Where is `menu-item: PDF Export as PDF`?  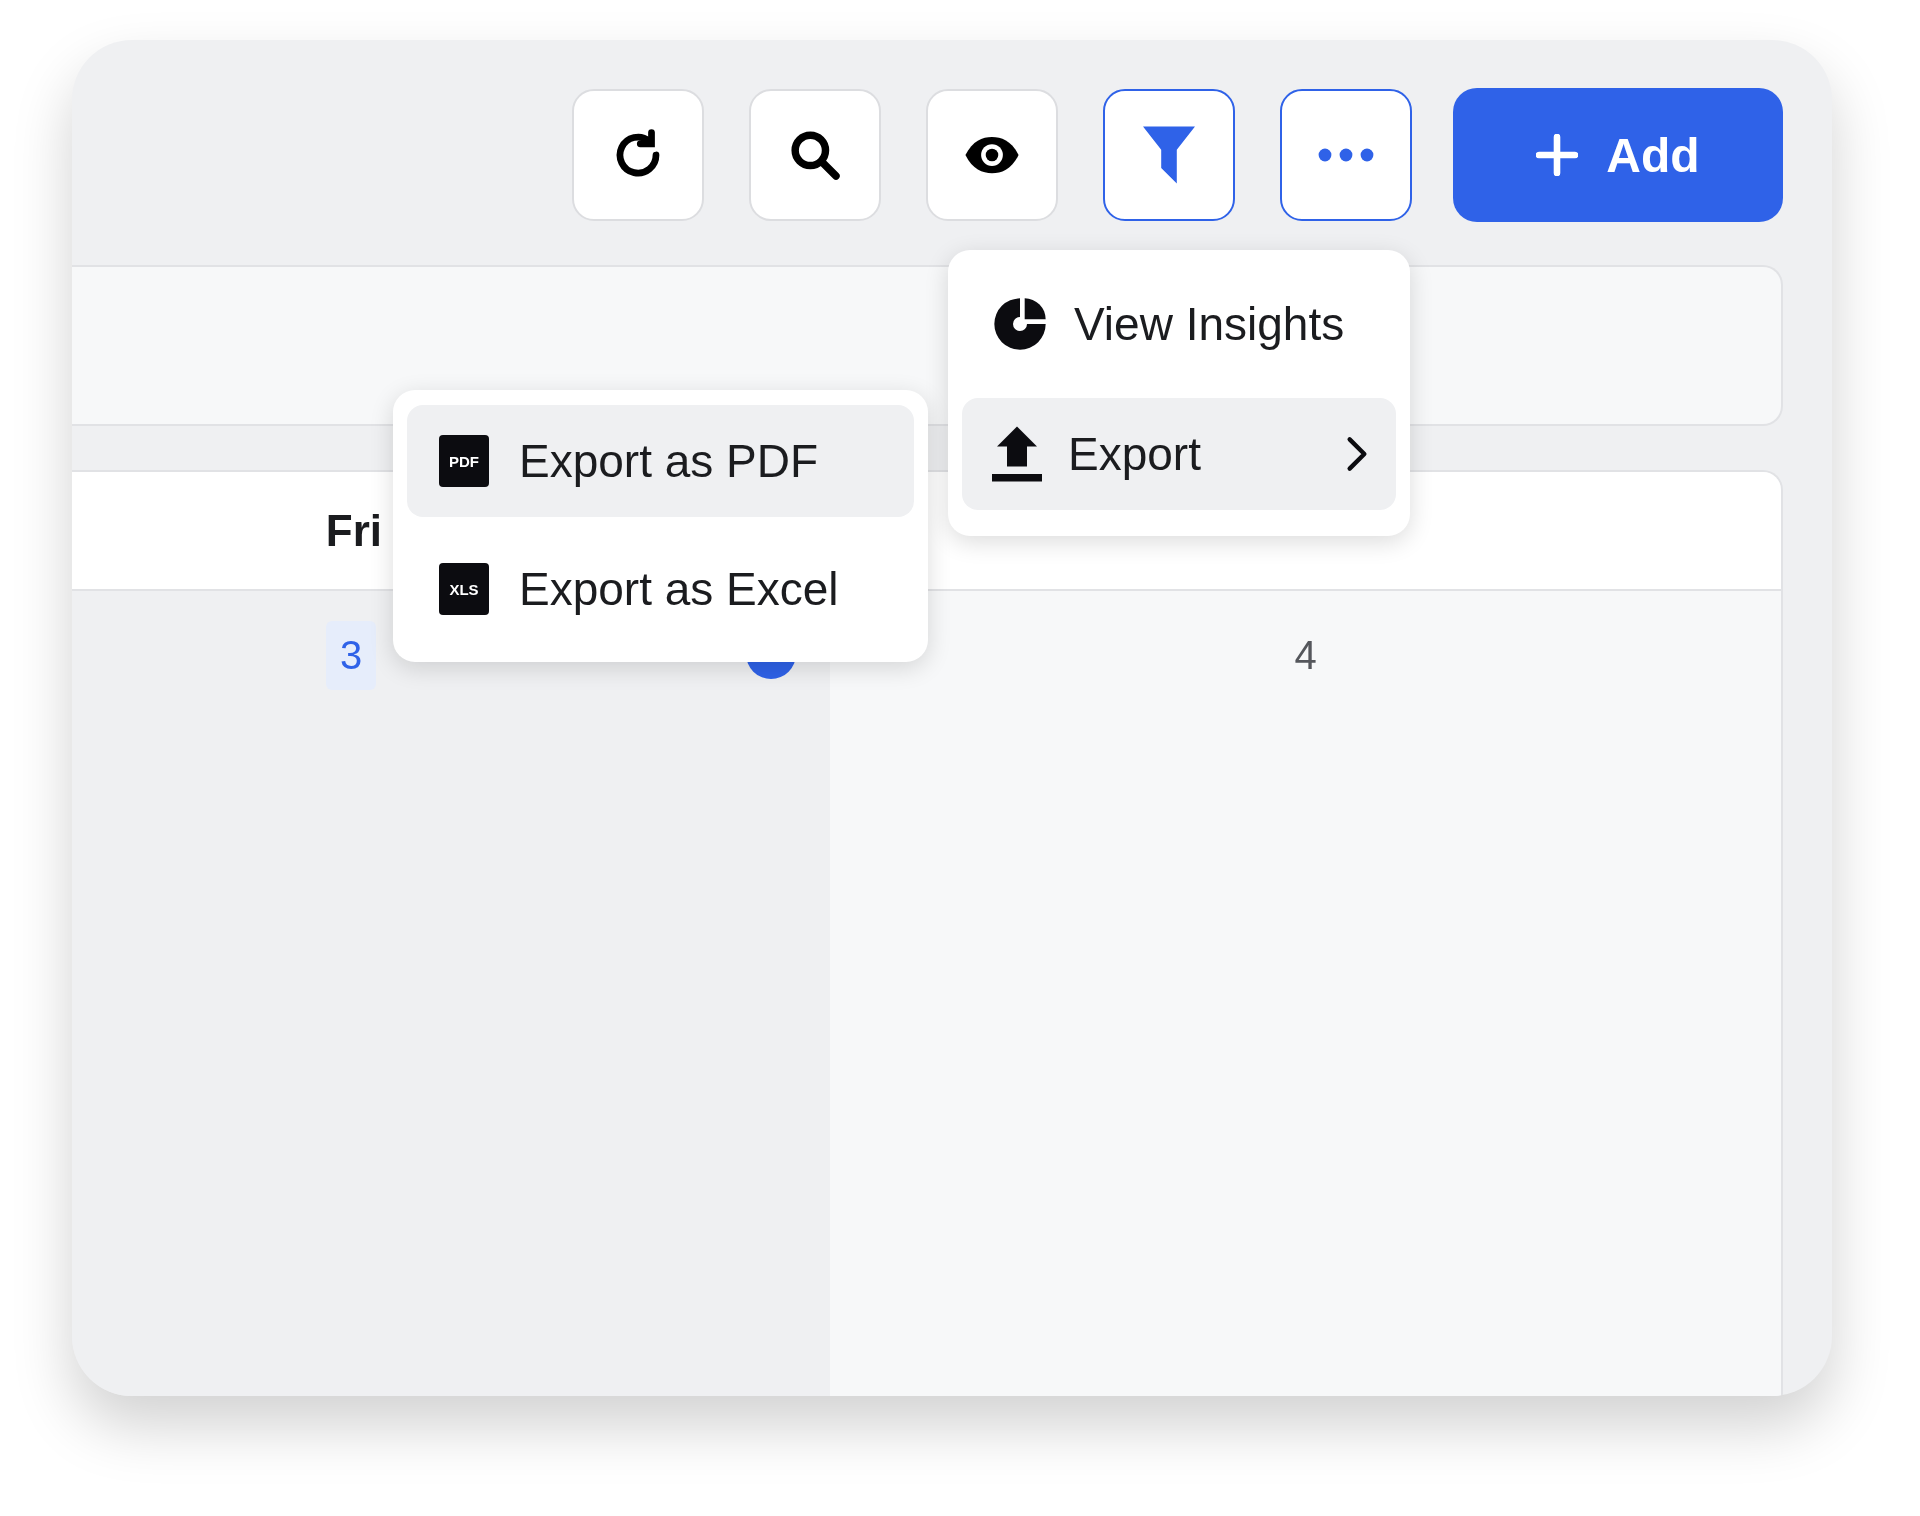 menu-item: PDF Export as PDF is located at coordinates (660, 461).